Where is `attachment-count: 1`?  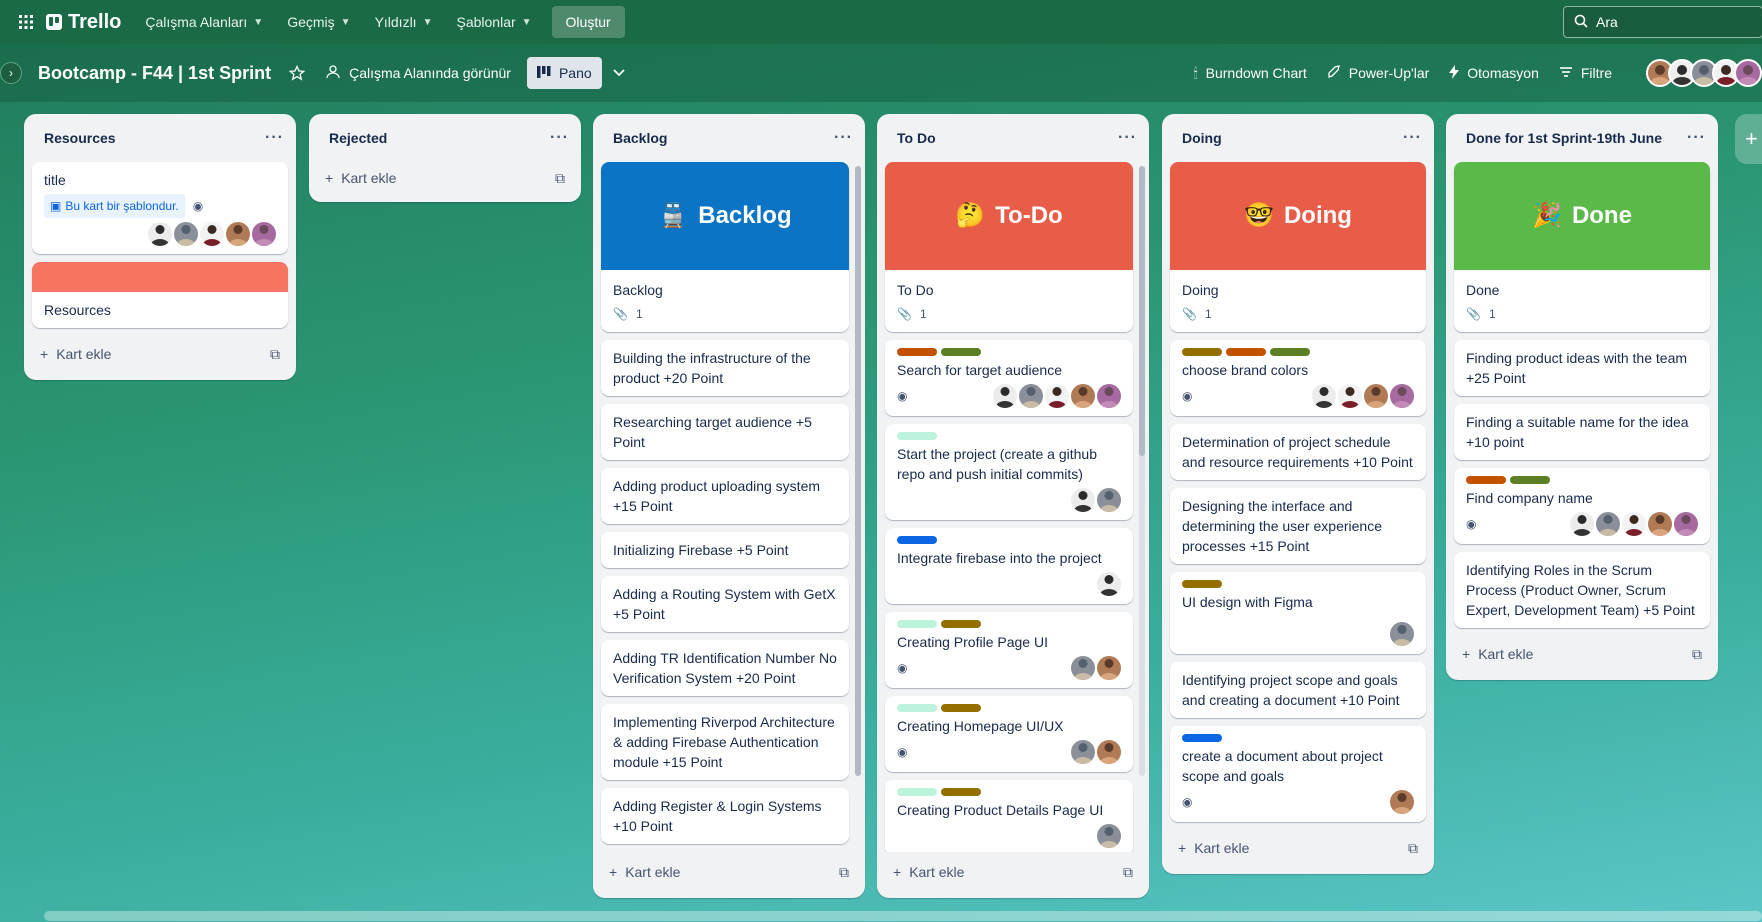
attachment-count: 1 is located at coordinates (1208, 314).